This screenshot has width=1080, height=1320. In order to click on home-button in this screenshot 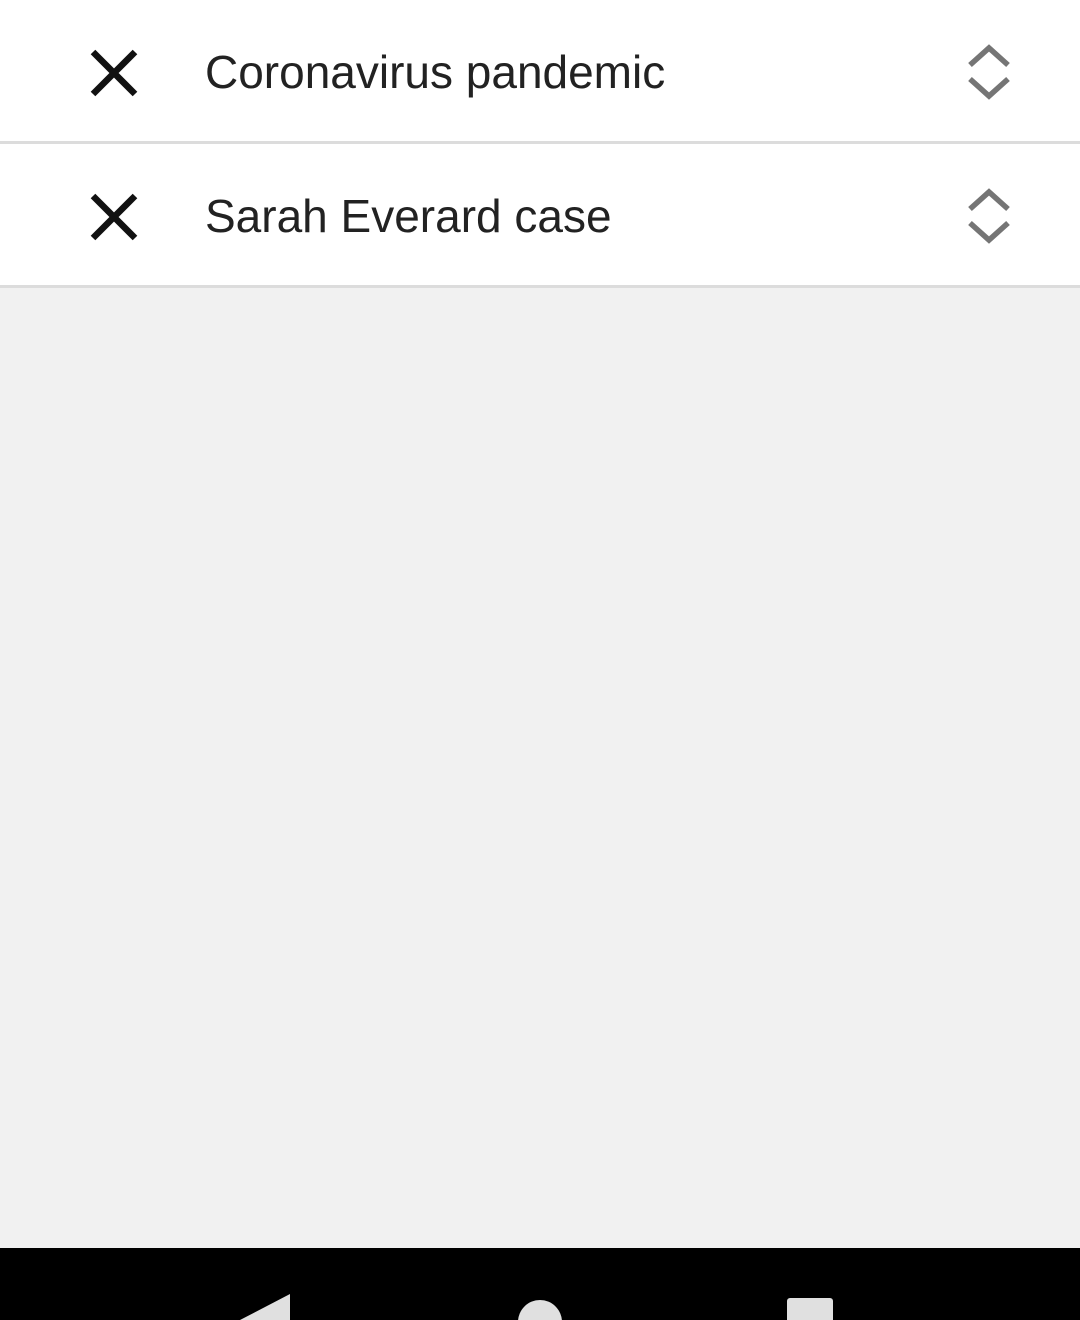, I will do `click(540, 1284)`.